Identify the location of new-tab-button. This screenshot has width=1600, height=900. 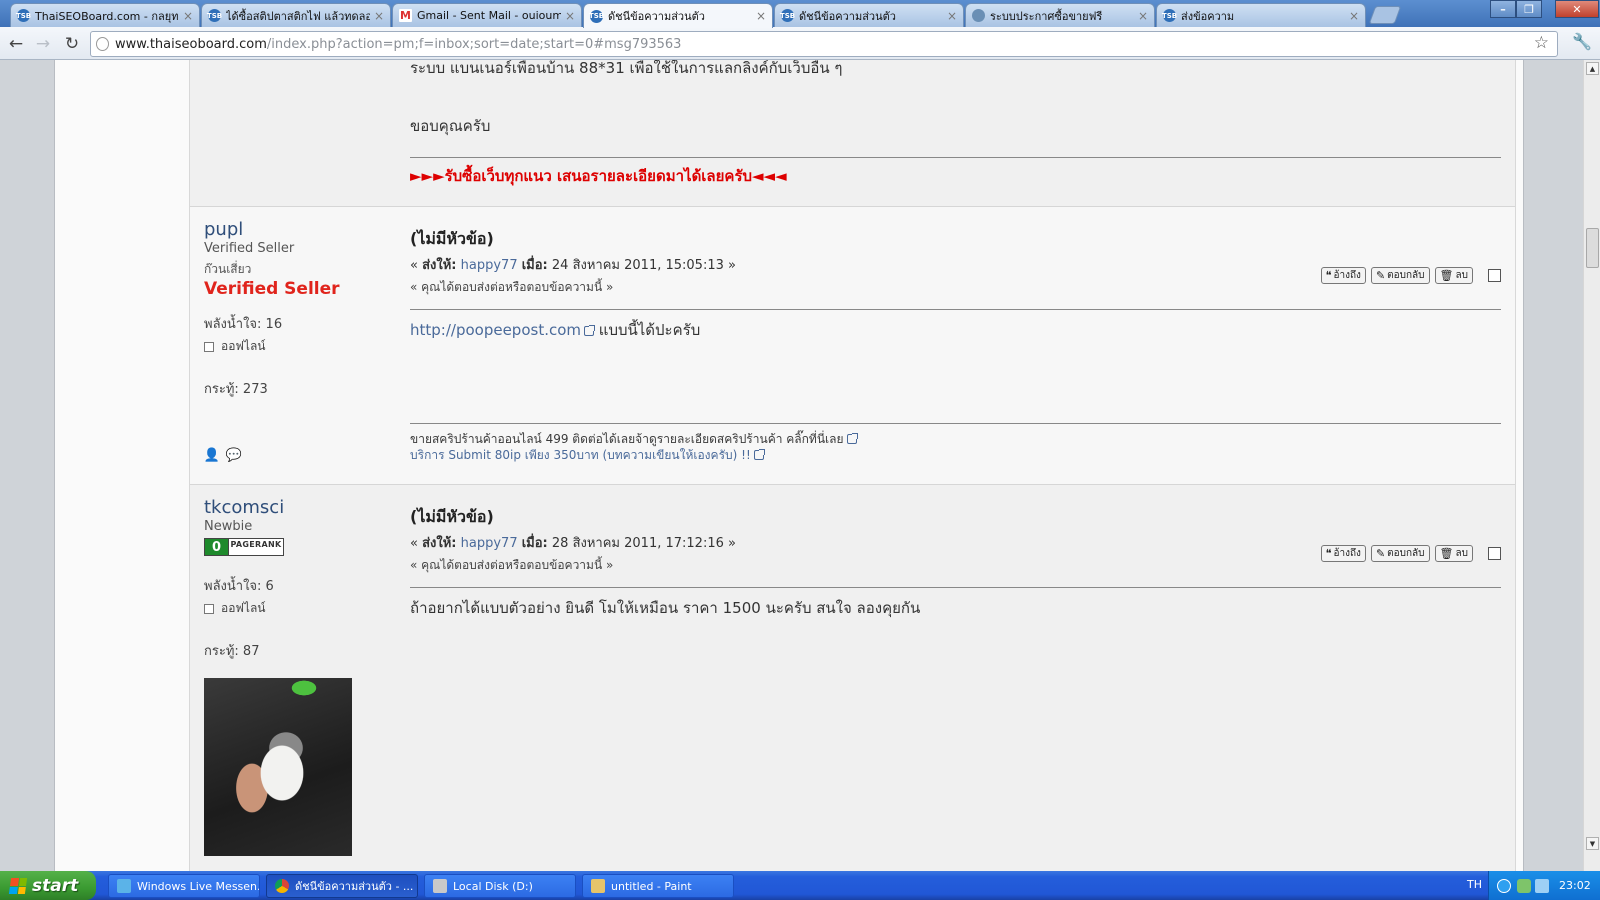
(1385, 15).